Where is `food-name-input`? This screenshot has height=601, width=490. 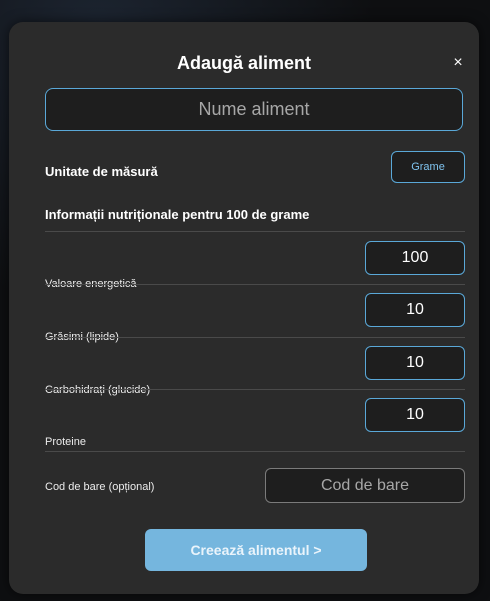 food-name-input is located at coordinates (254, 109).